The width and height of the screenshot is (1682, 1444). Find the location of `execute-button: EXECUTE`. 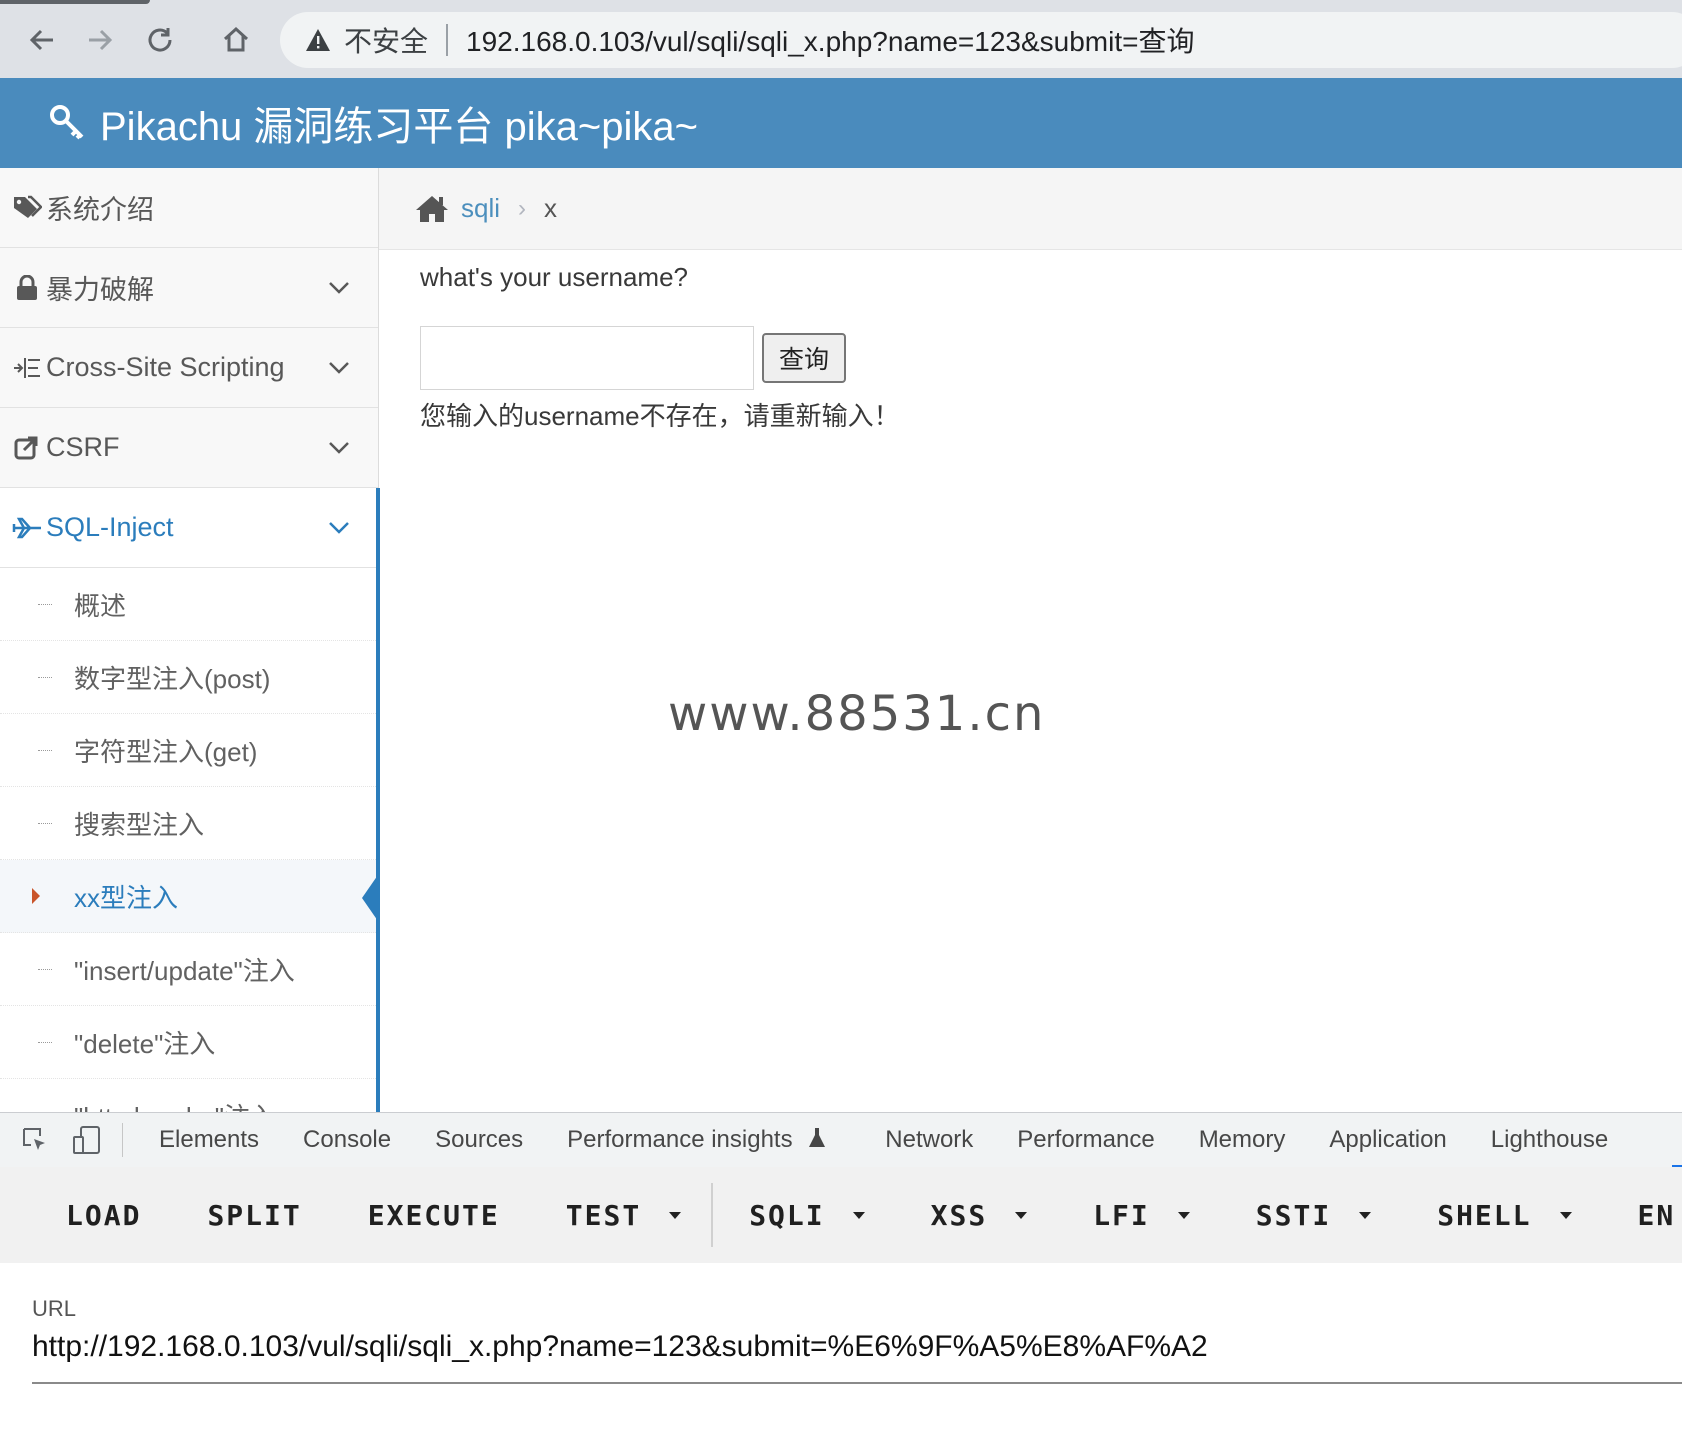

execute-button: EXECUTE is located at coordinates (434, 1215).